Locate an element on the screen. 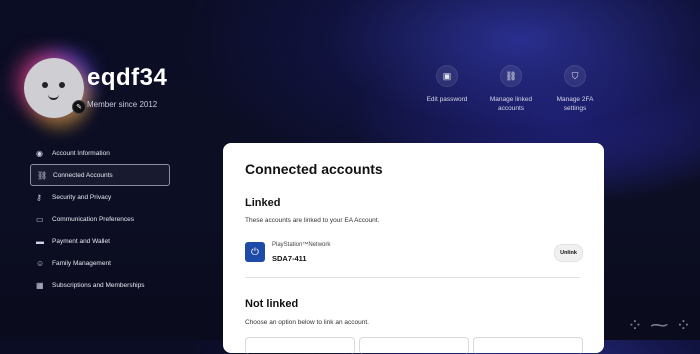  sidebar-item-account-information: ◉ Account Information is located at coordinates (100, 153).